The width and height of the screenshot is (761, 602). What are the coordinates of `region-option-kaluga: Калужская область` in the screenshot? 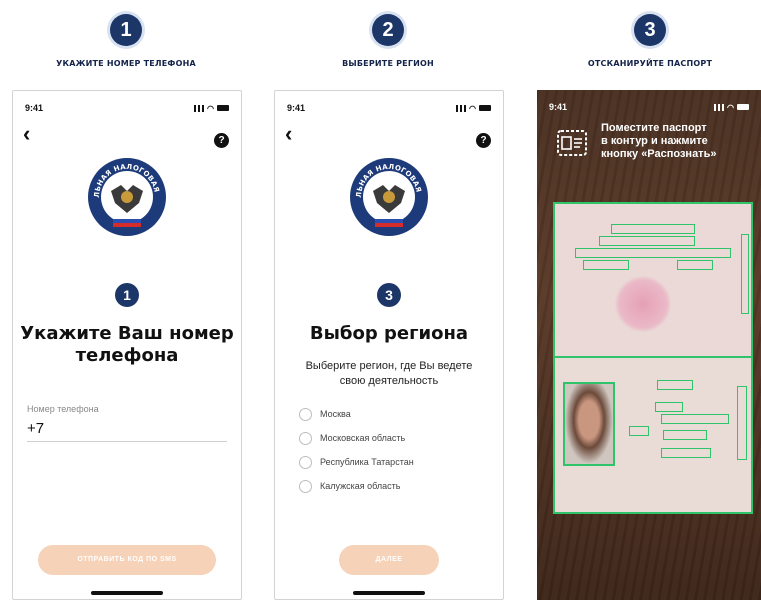 It's located at (349, 486).